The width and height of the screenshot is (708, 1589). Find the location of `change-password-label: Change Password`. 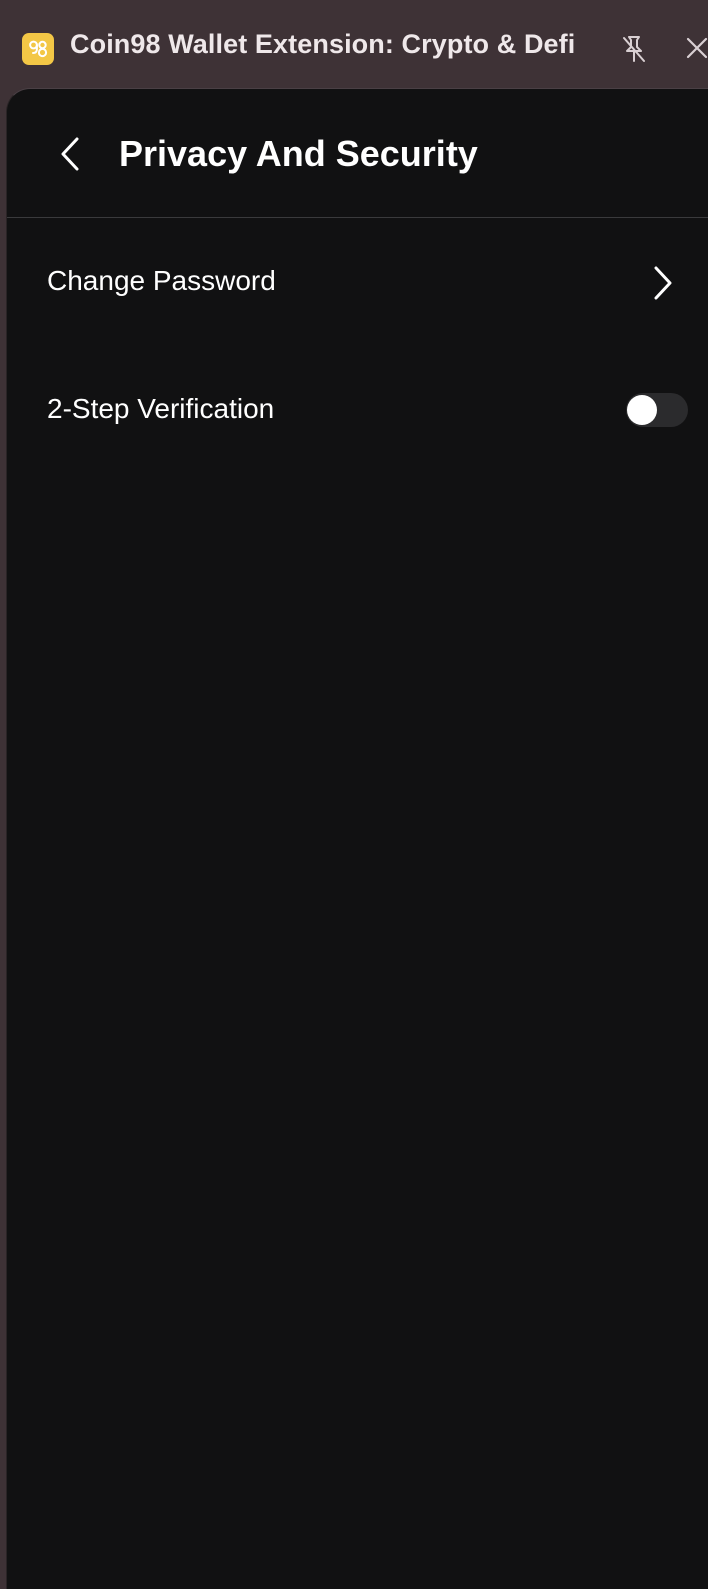

change-password-label: Change Password is located at coordinates (161, 280).